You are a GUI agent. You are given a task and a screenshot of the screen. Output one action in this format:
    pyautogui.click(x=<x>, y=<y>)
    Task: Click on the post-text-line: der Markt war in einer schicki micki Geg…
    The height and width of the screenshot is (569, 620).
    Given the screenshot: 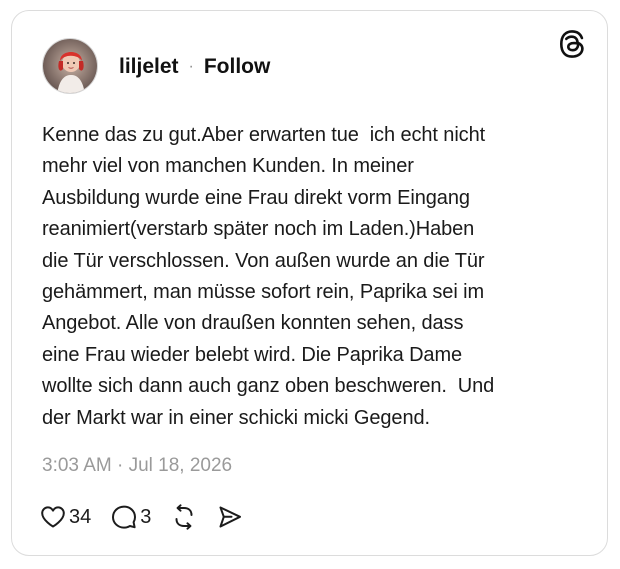 What is the action you would take?
    pyautogui.click(x=236, y=417)
    